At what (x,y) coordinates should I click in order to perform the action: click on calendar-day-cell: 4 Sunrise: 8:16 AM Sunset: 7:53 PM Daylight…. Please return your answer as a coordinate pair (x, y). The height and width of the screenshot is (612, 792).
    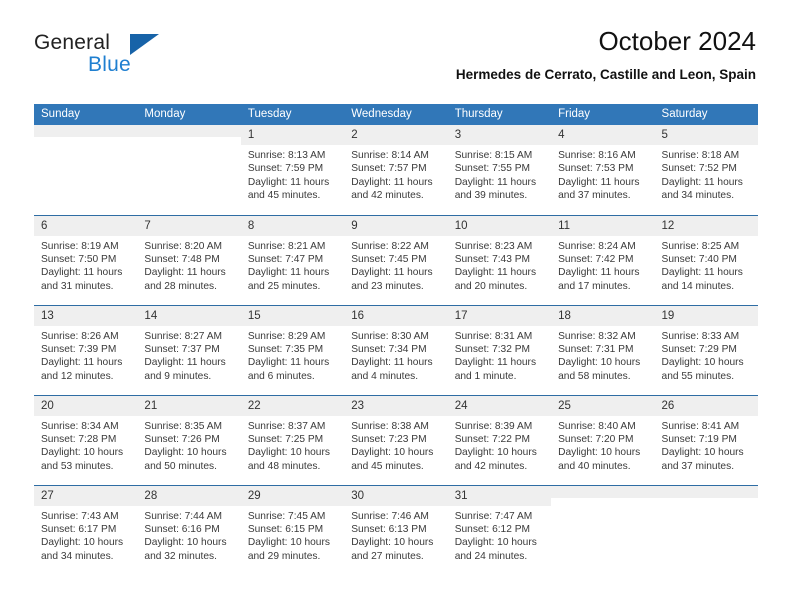
    Looking at the image, I should click on (603, 170).